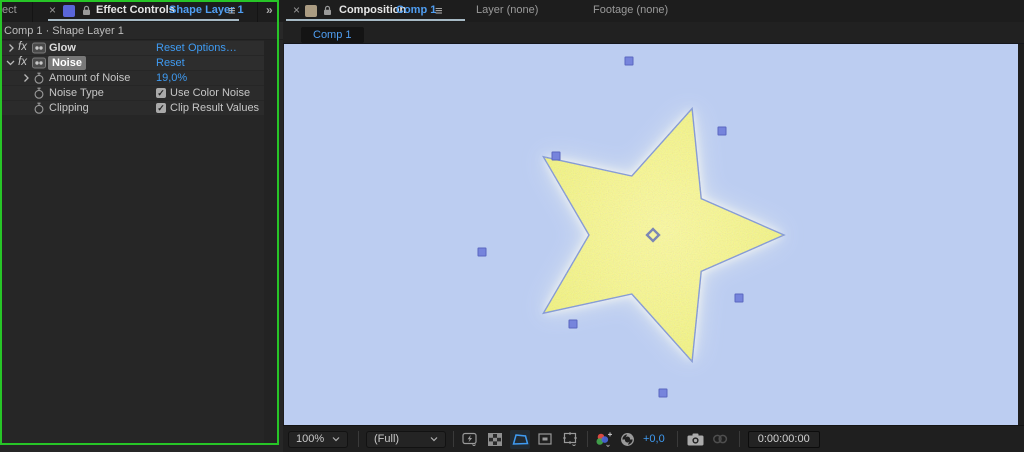 This screenshot has height=452, width=1024. I want to click on effect-controls-tabbar: ect × Effect Controls Shape Layer 1 ≡ », so click(141, 11).